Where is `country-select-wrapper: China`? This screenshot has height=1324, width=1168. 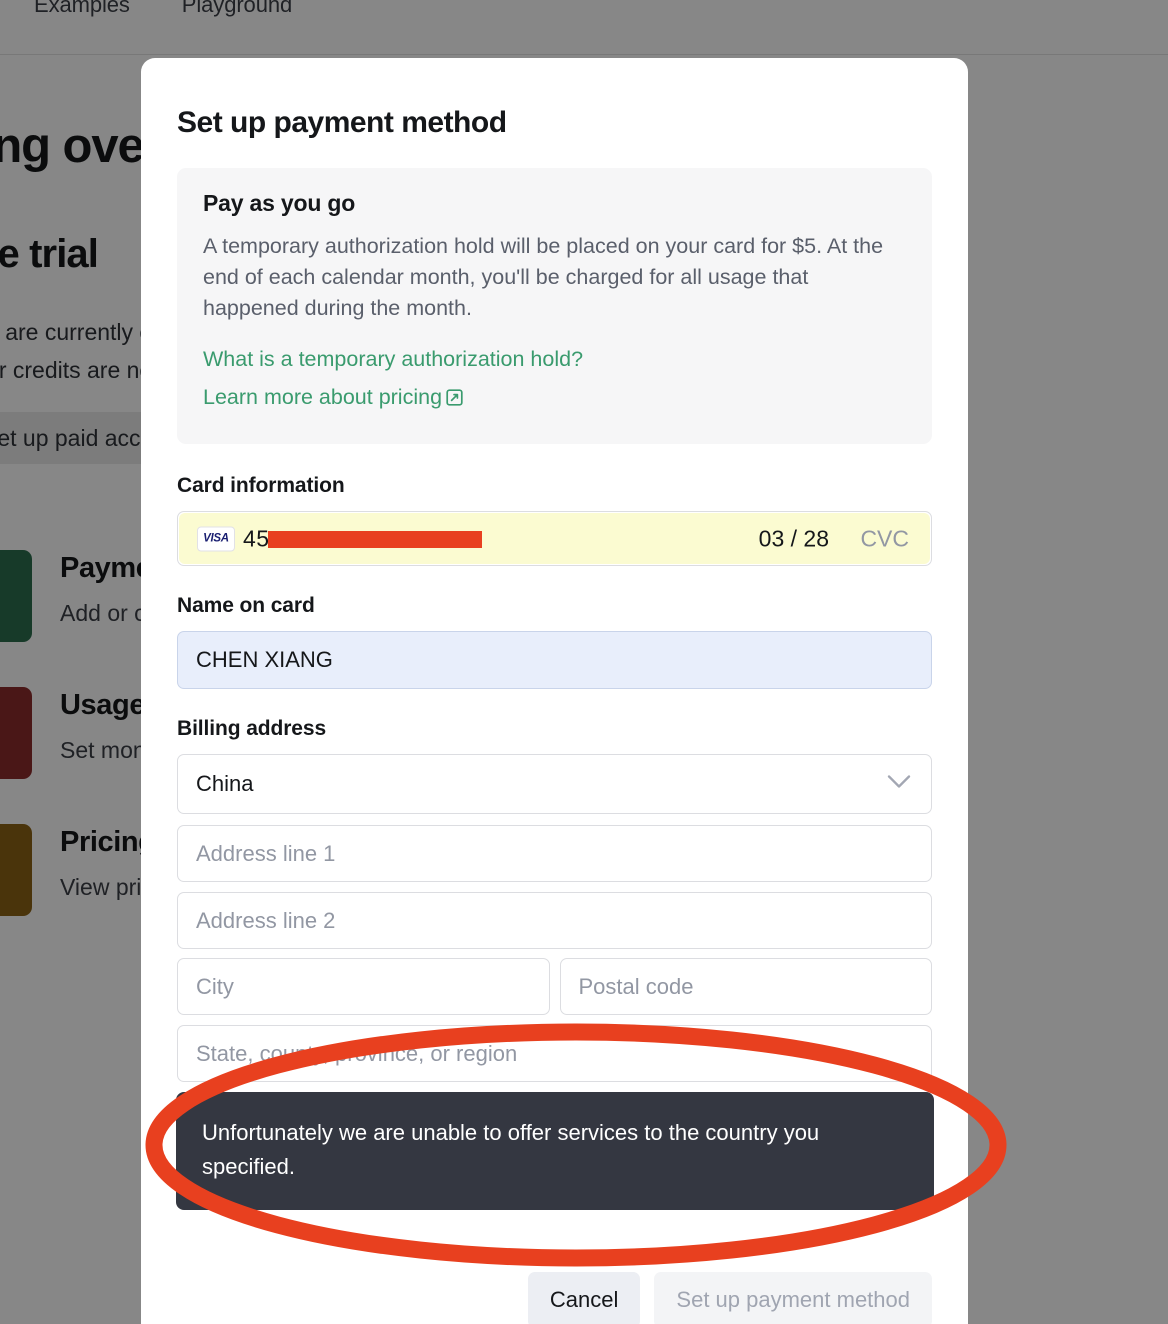
country-select-wrapper: China is located at coordinates (554, 784).